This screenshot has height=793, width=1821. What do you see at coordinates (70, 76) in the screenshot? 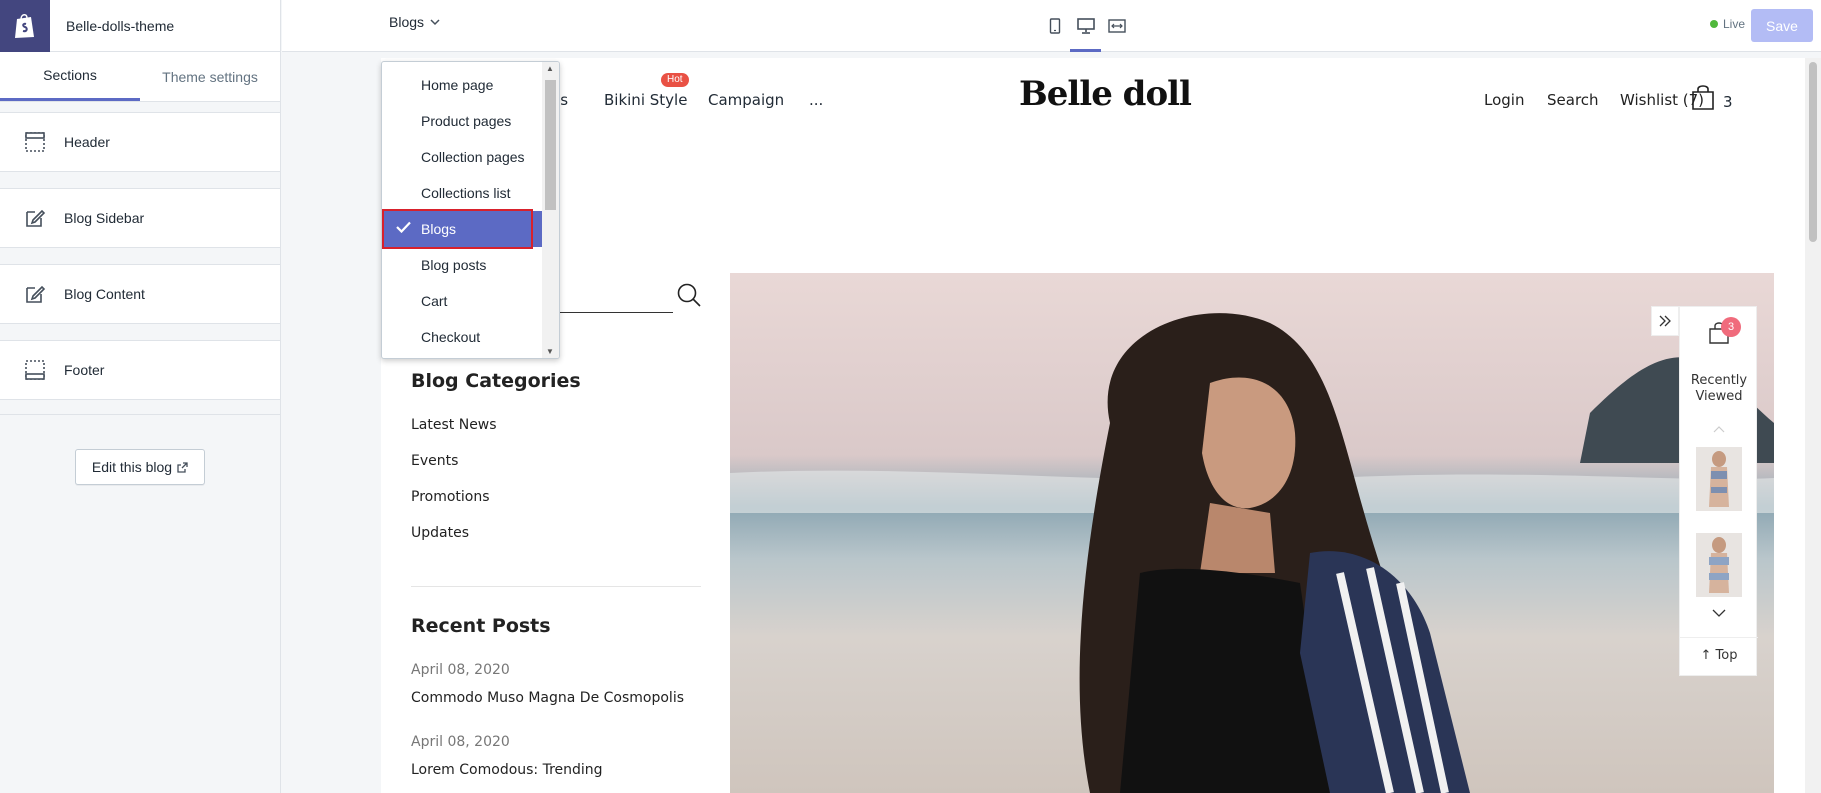
I see `tab-sections: Sections` at bounding box center [70, 76].